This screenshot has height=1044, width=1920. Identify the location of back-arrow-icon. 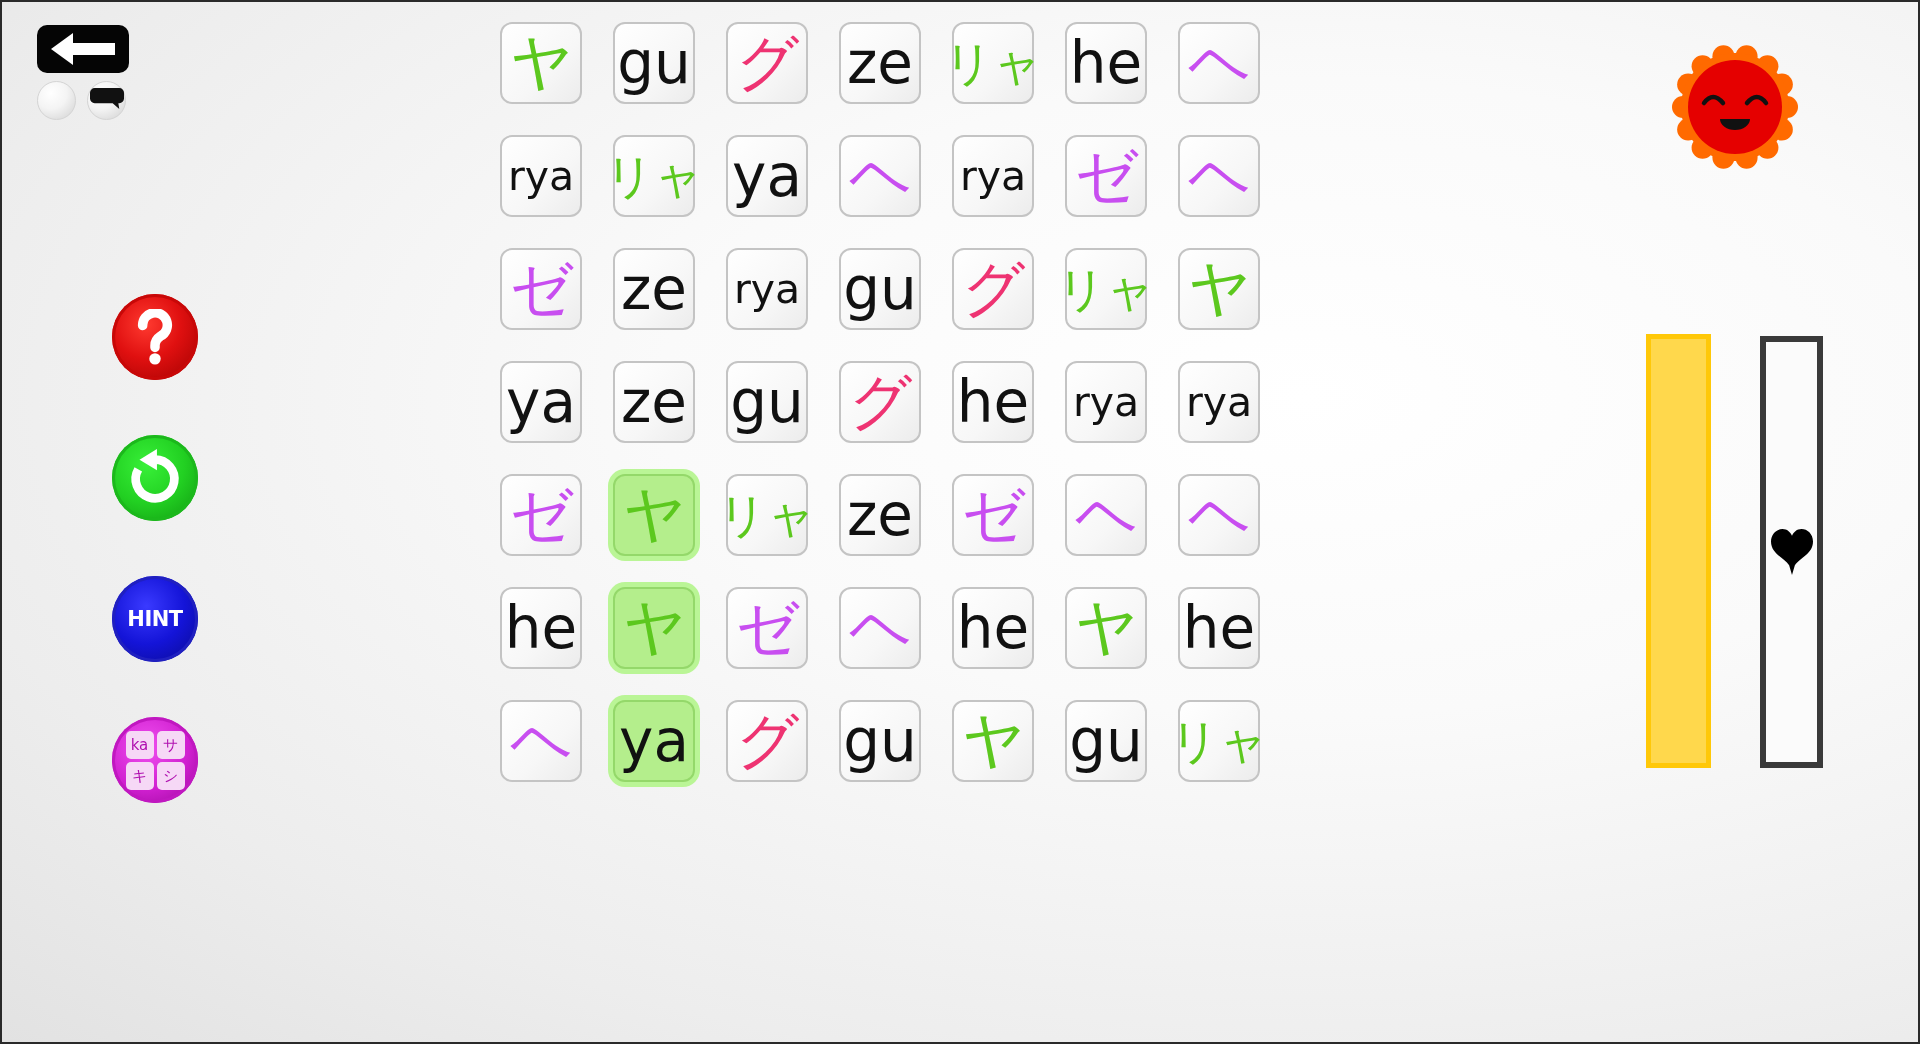
(83, 49).